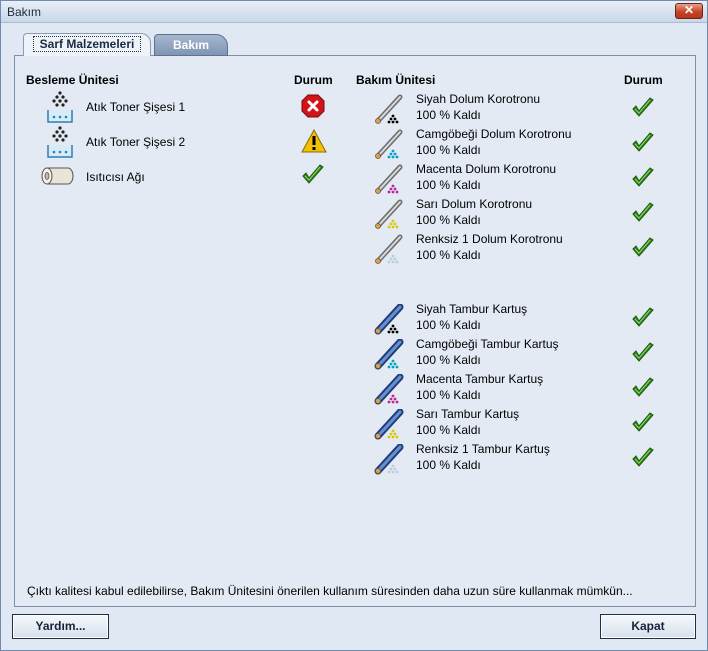 The width and height of the screenshot is (708, 651). I want to click on tab-consumables-label: Sarf Malzemeleri, so click(87, 44).